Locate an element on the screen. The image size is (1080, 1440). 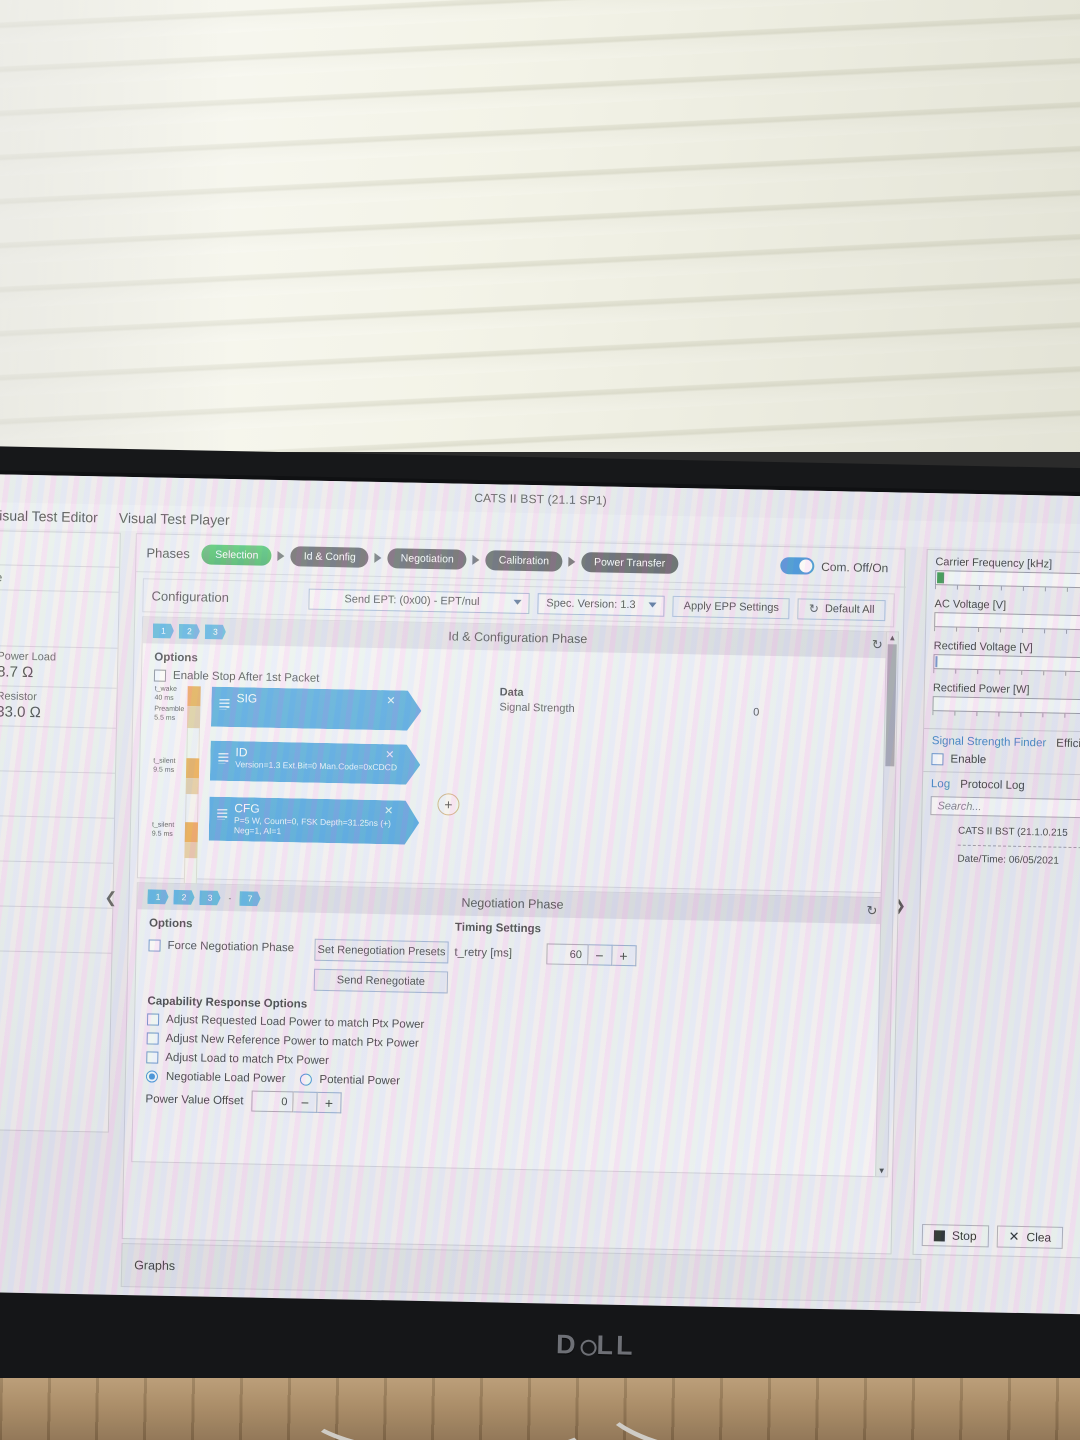
phase-chip-id-config: Id & Config is located at coordinates (329, 556).